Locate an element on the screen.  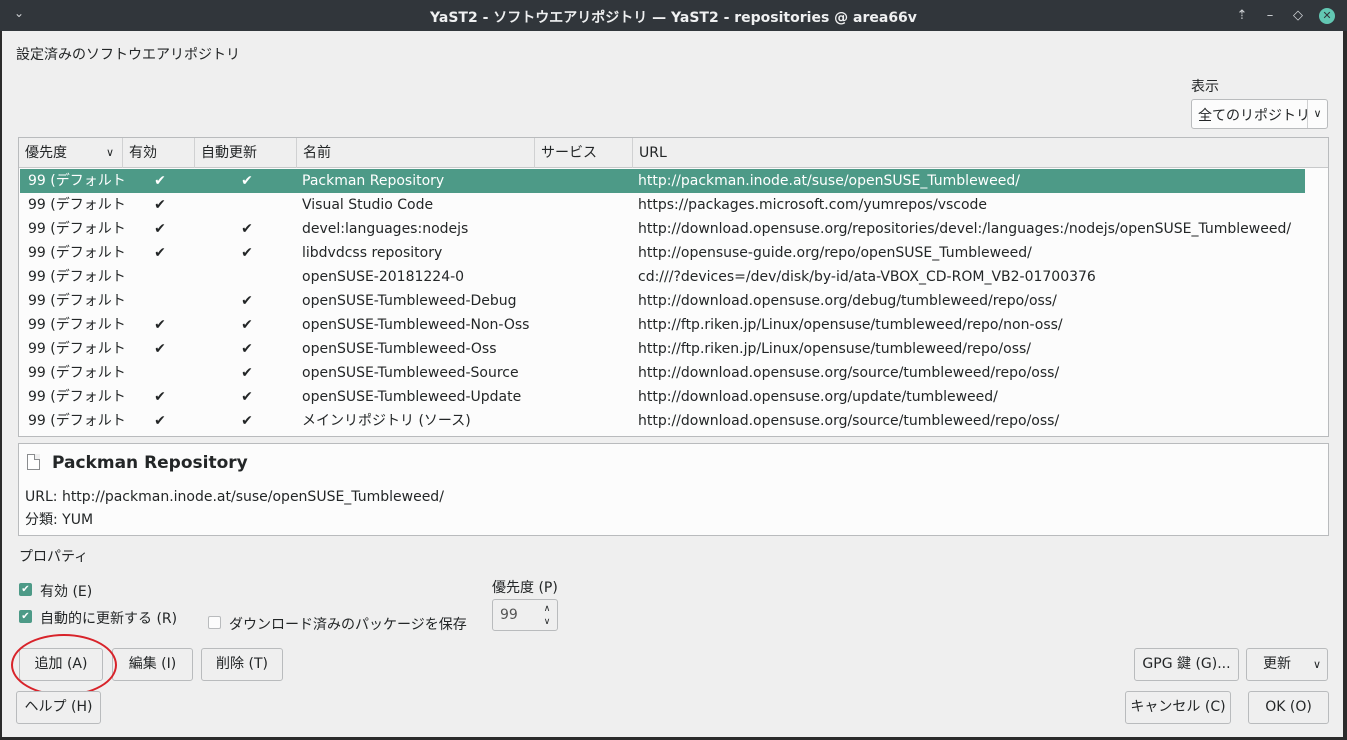
close-icon: ✕ is located at coordinates (1327, 16).